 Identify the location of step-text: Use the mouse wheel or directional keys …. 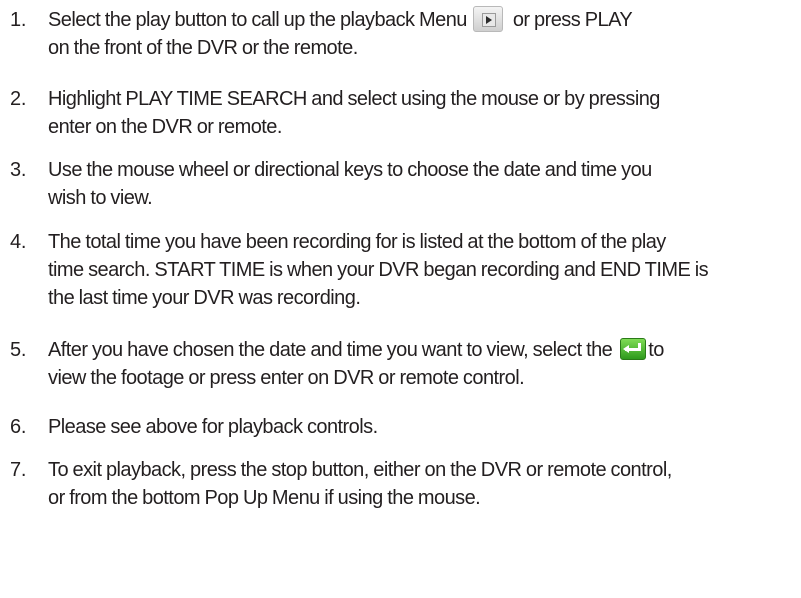
(422, 184).